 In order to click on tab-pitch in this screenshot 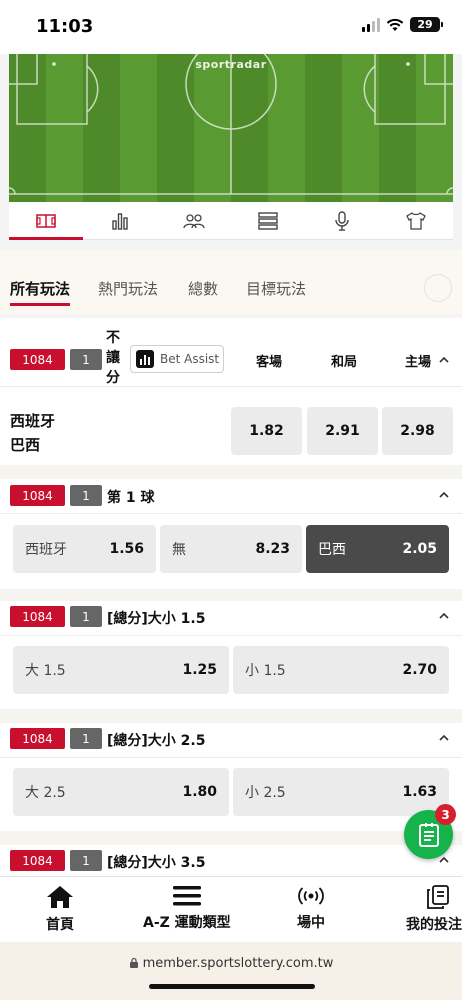, I will do `click(46, 221)`.